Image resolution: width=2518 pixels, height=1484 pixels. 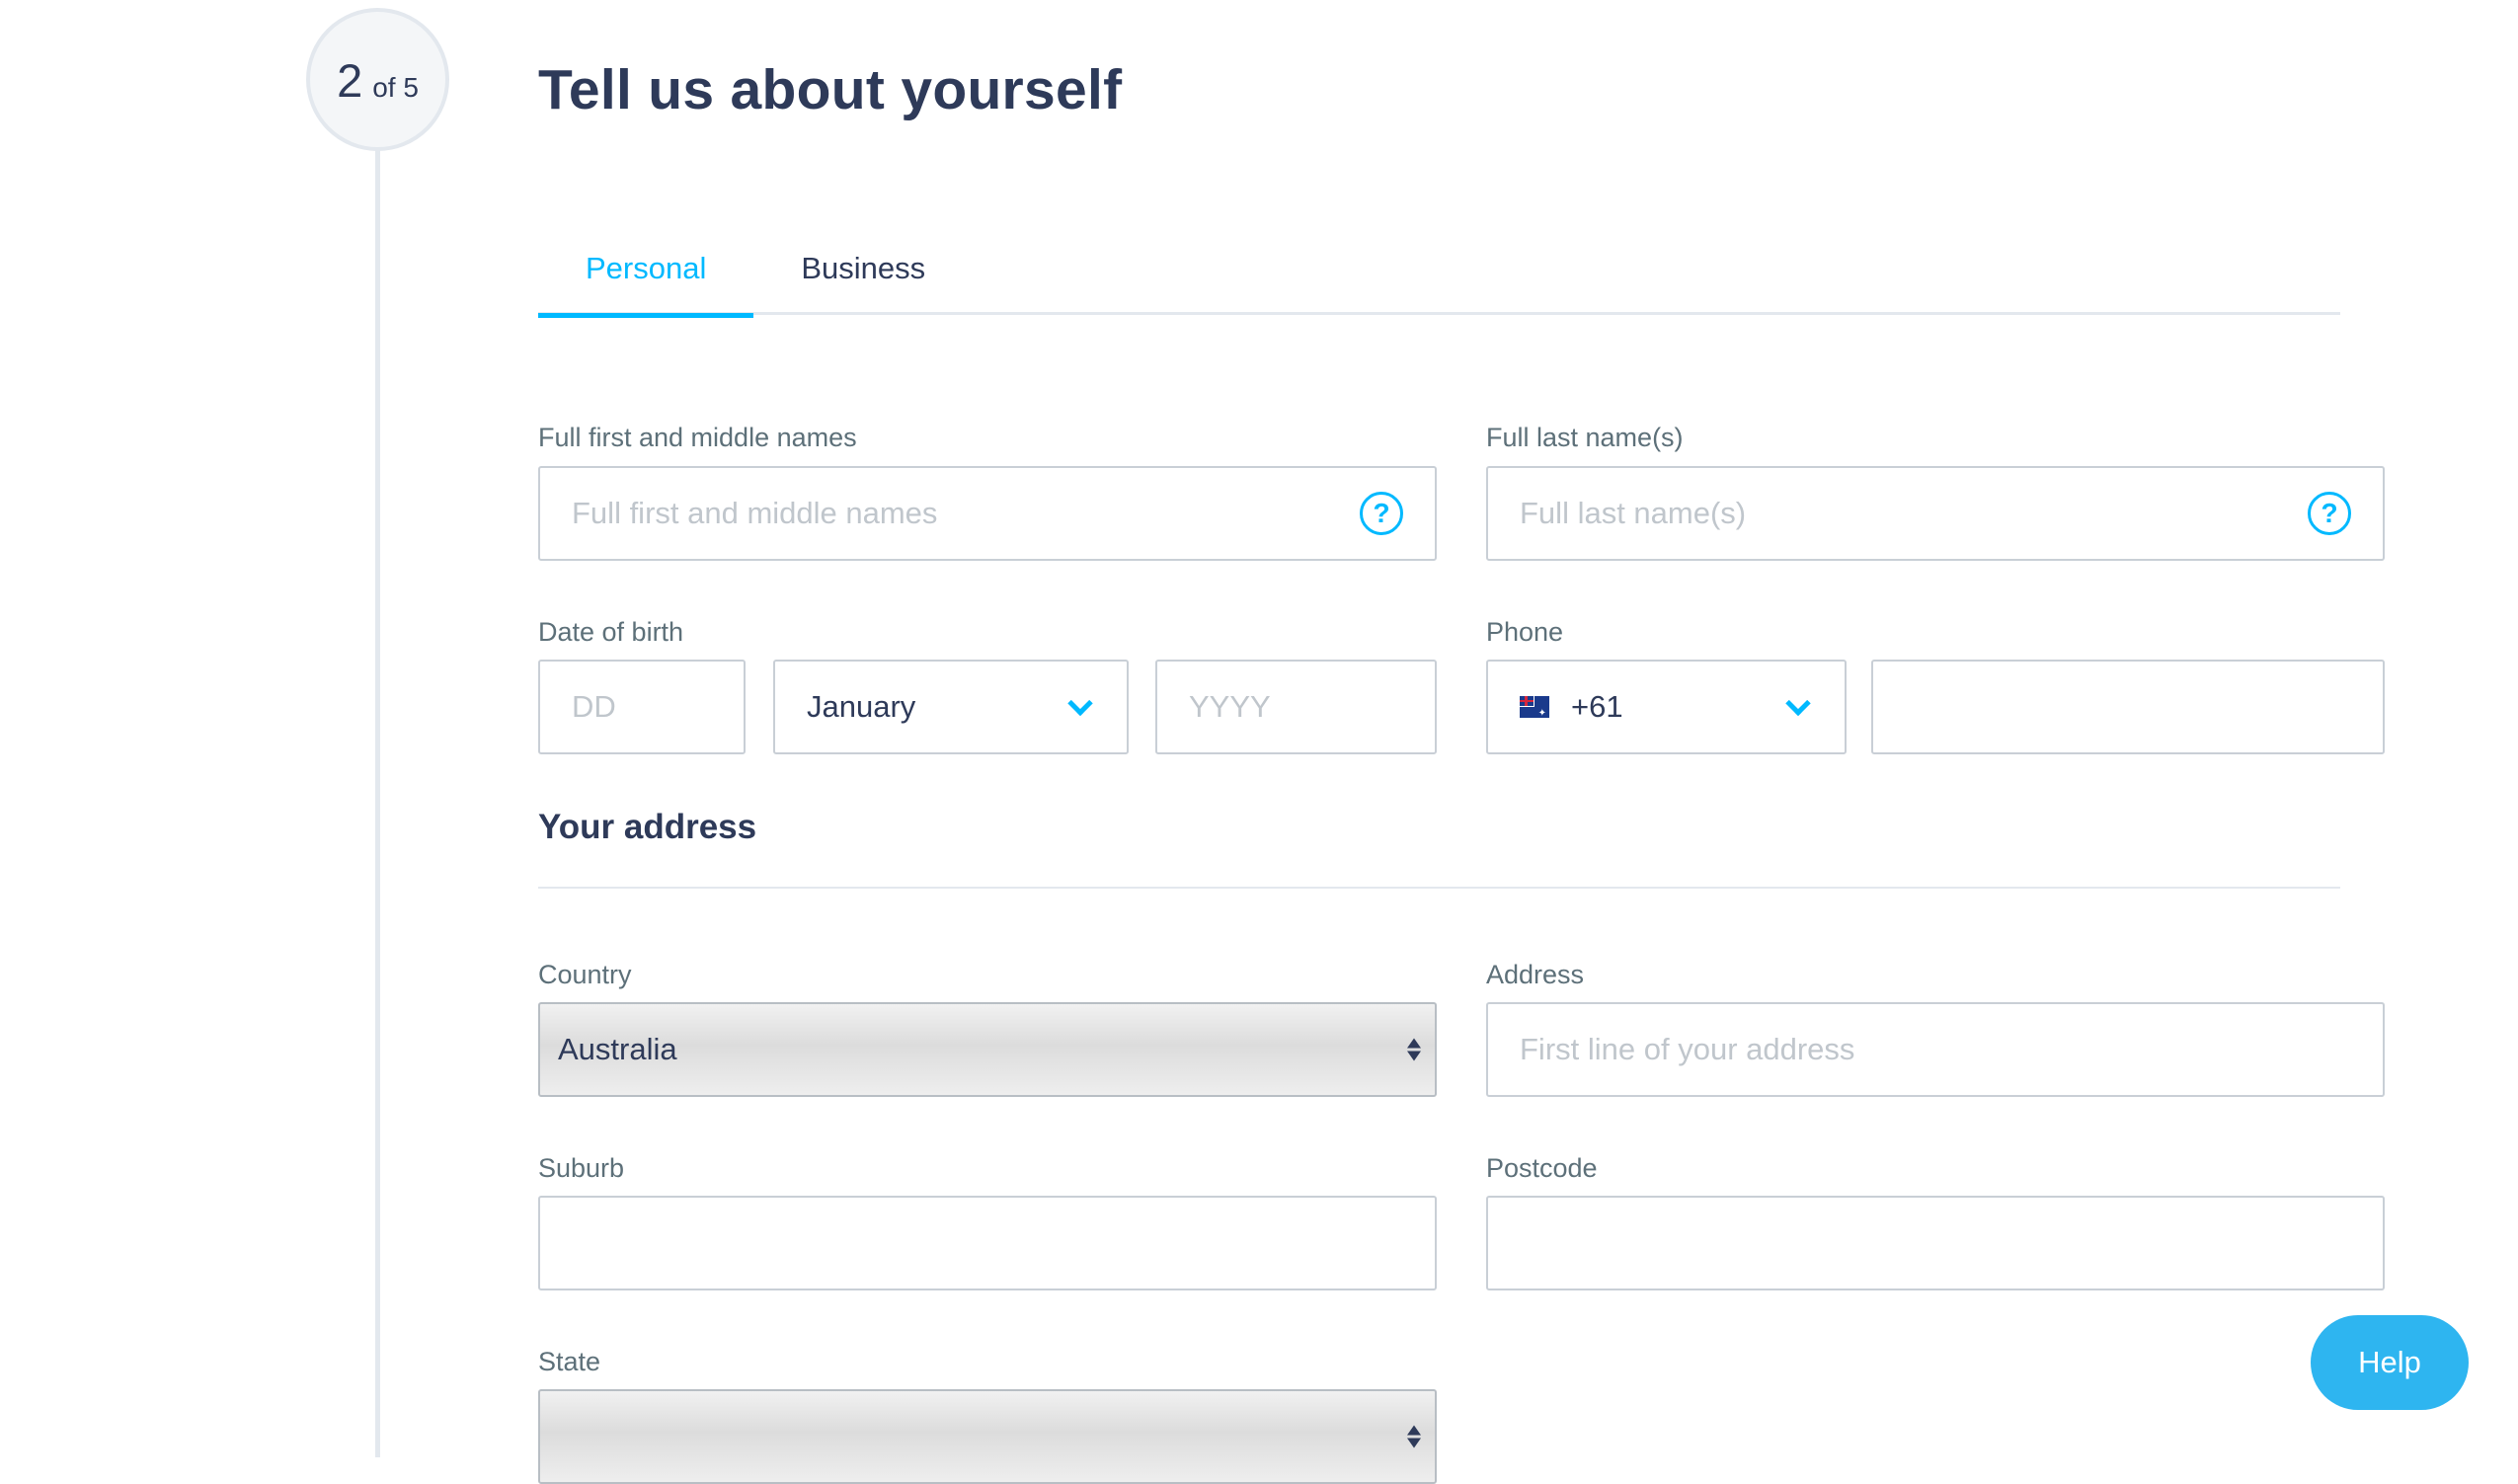 I want to click on account-type-tabs: Personal Business, so click(x=1439, y=270).